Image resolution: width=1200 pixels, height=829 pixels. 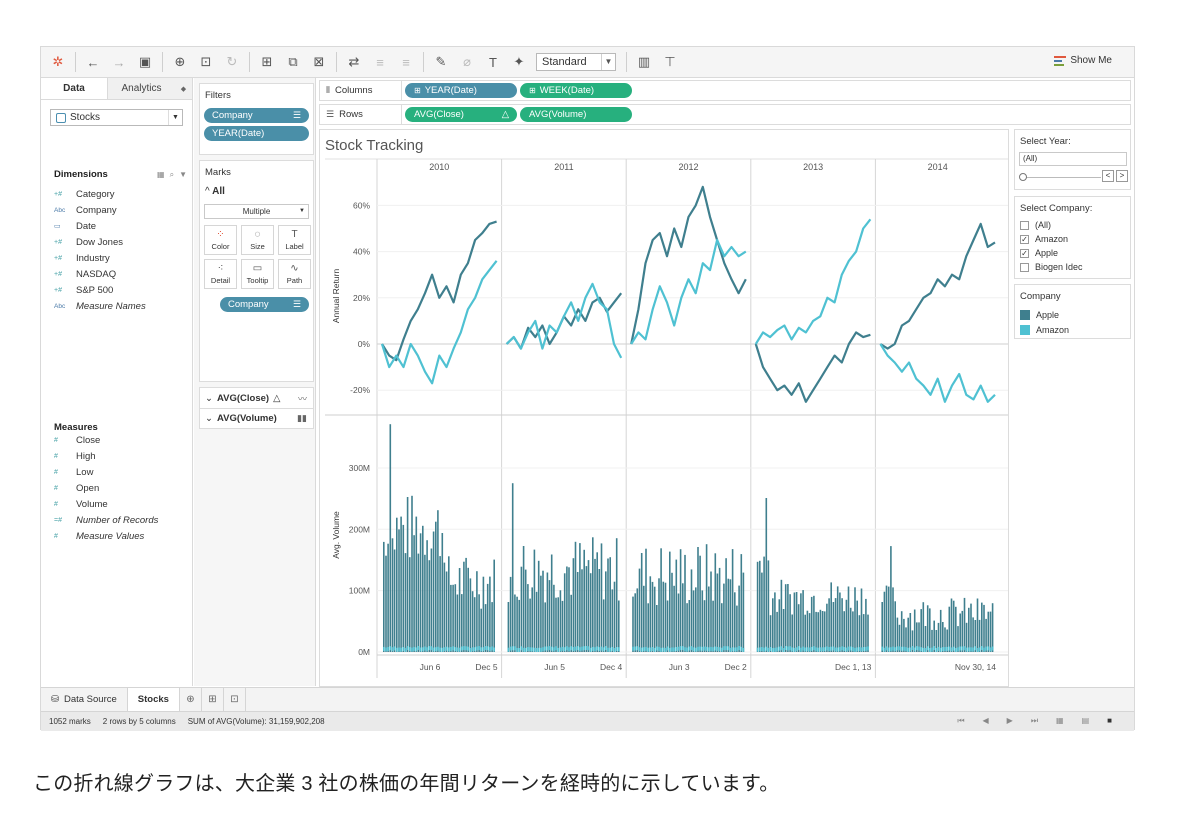 I want to click on marks-avg-volume: ⌄ AVG(Volume) ▮▮, so click(x=256, y=418).